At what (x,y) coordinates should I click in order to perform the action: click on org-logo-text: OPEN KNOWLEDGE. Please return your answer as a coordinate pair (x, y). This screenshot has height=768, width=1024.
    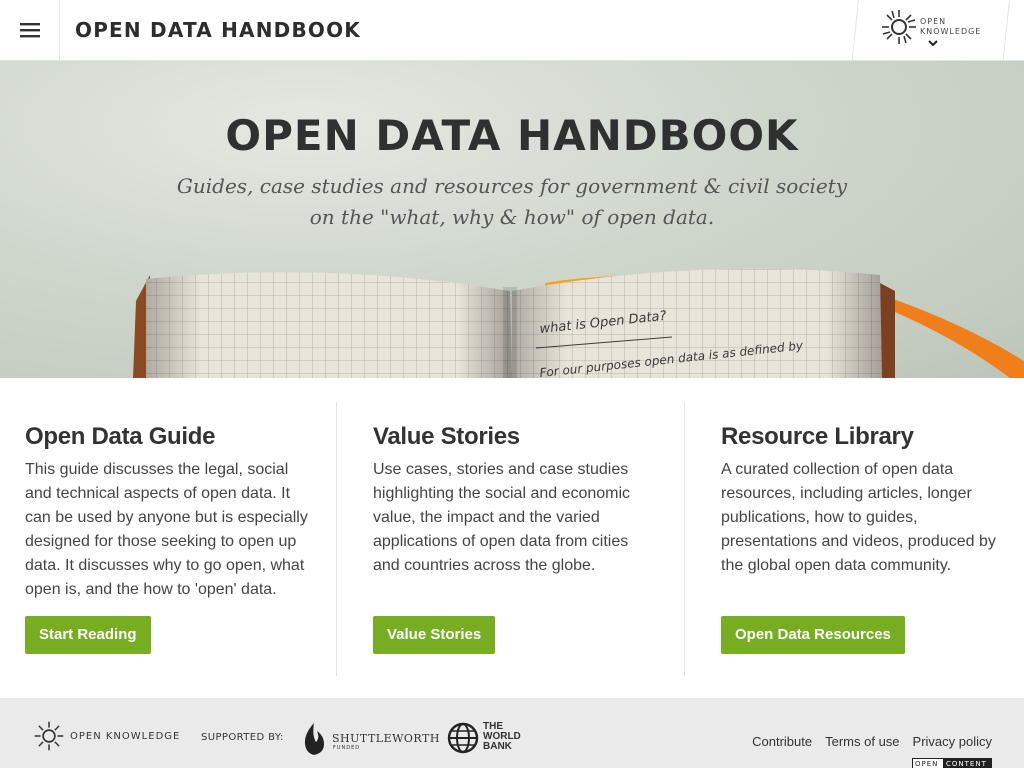
    Looking at the image, I should click on (950, 27).